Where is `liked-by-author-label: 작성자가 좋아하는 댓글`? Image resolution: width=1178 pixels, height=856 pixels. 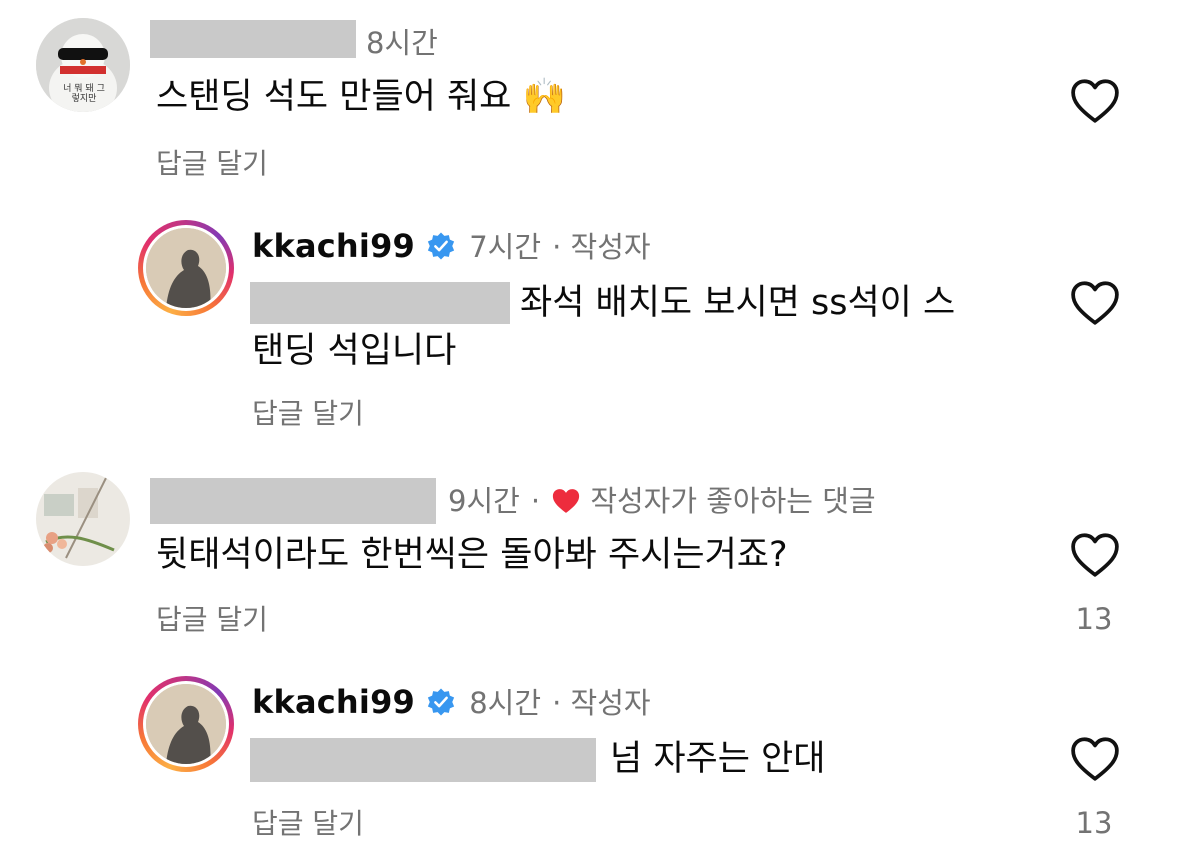 liked-by-author-label: 작성자가 좋아하는 댓글 is located at coordinates (733, 501).